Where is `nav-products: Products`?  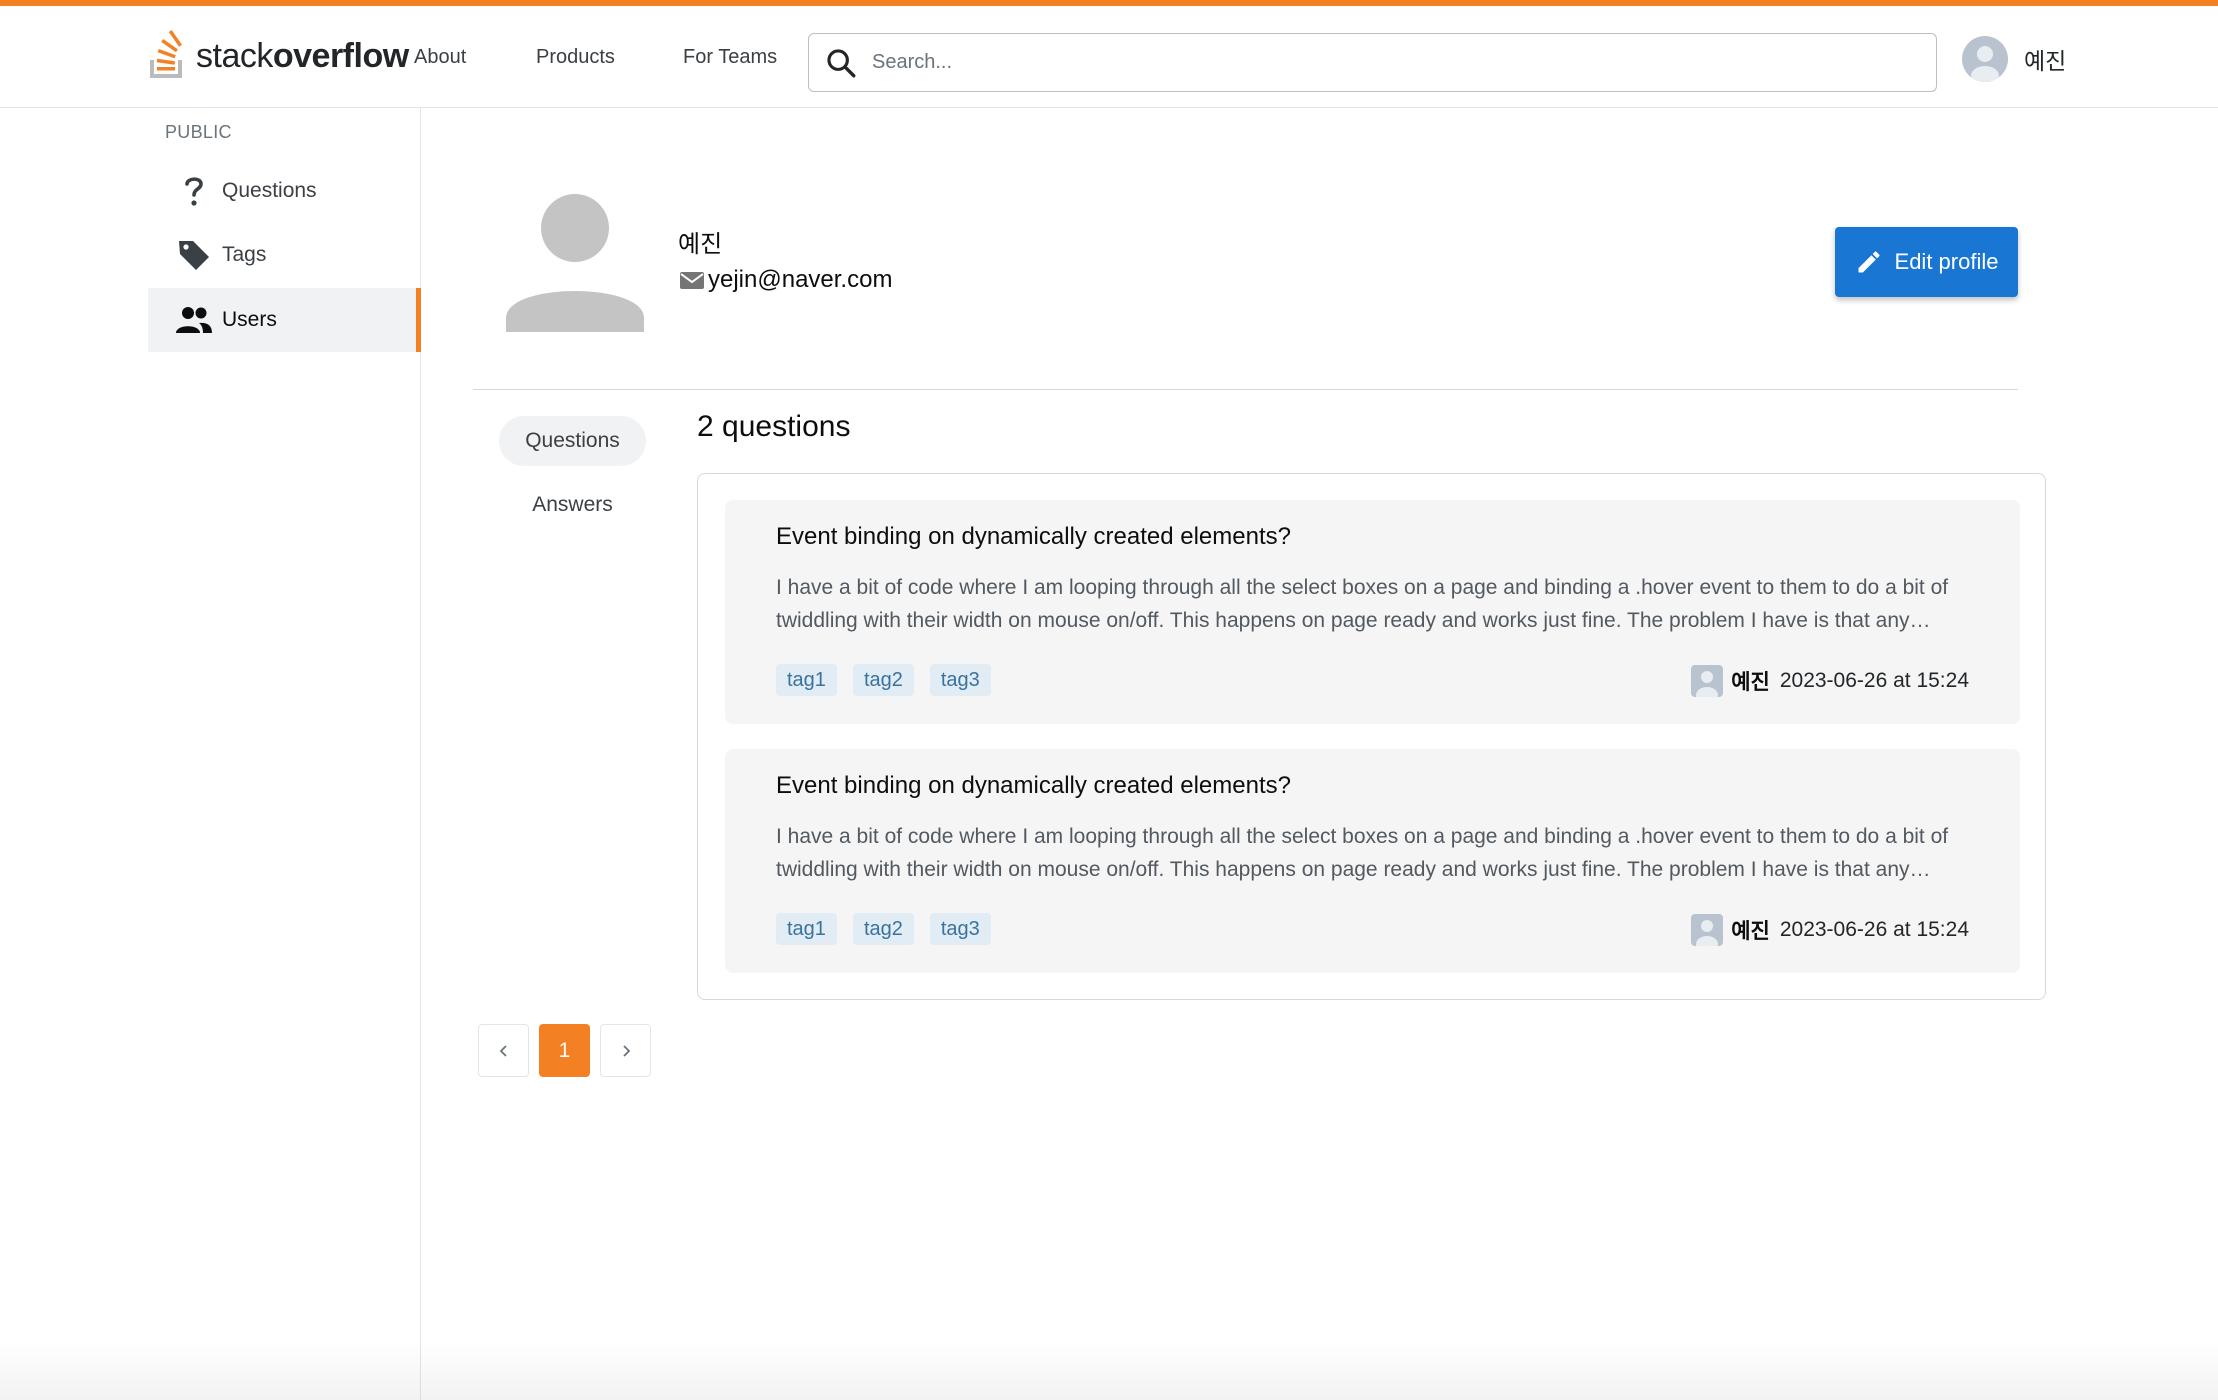 nav-products: Products is located at coordinates (575, 57).